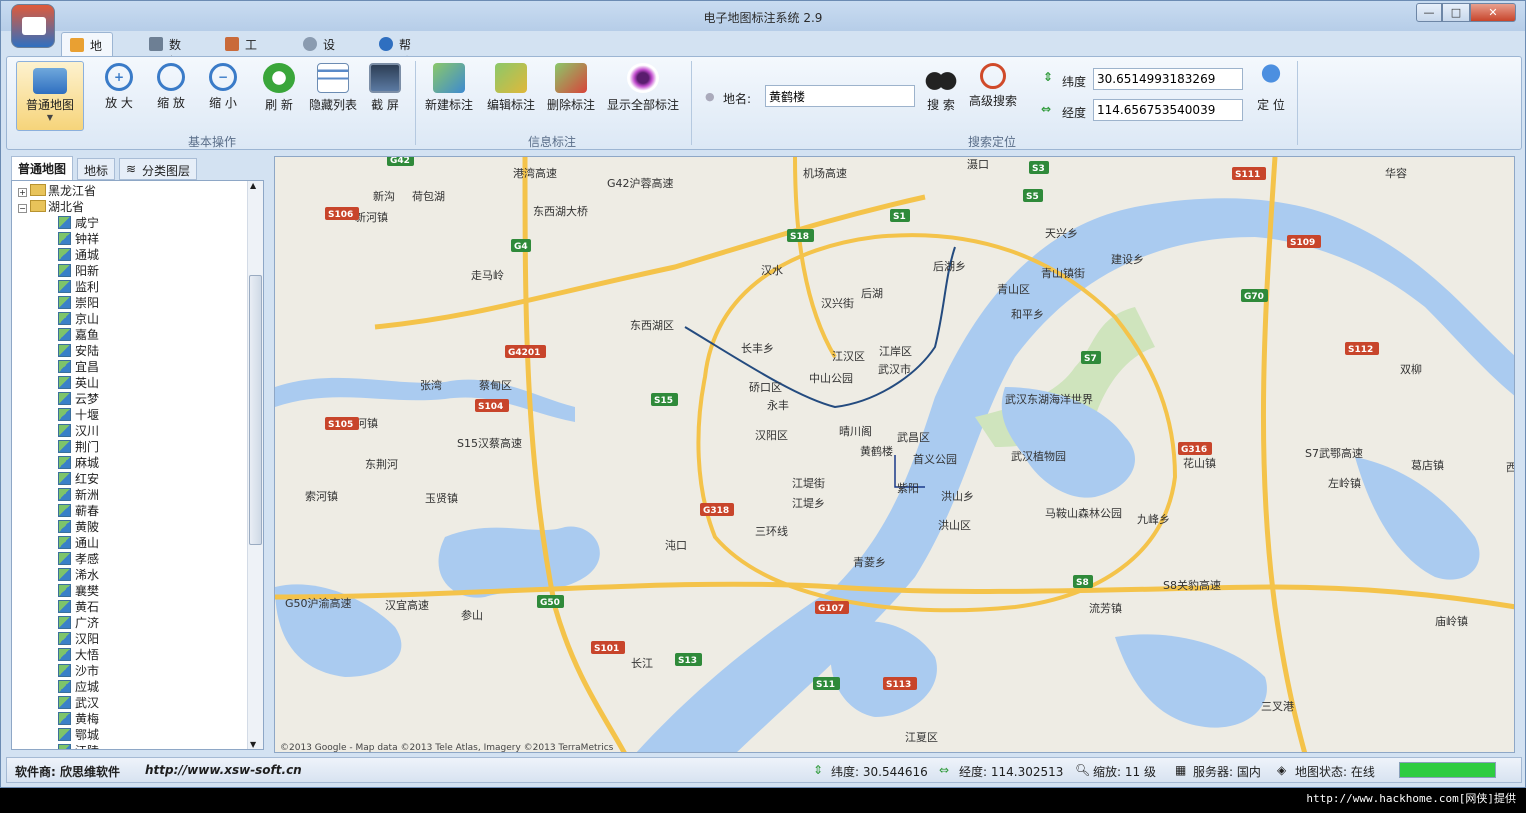 The height and width of the screenshot is (813, 1526). What do you see at coordinates (1271, 90) in the screenshot?
I see `locate-button: 定 位` at bounding box center [1271, 90].